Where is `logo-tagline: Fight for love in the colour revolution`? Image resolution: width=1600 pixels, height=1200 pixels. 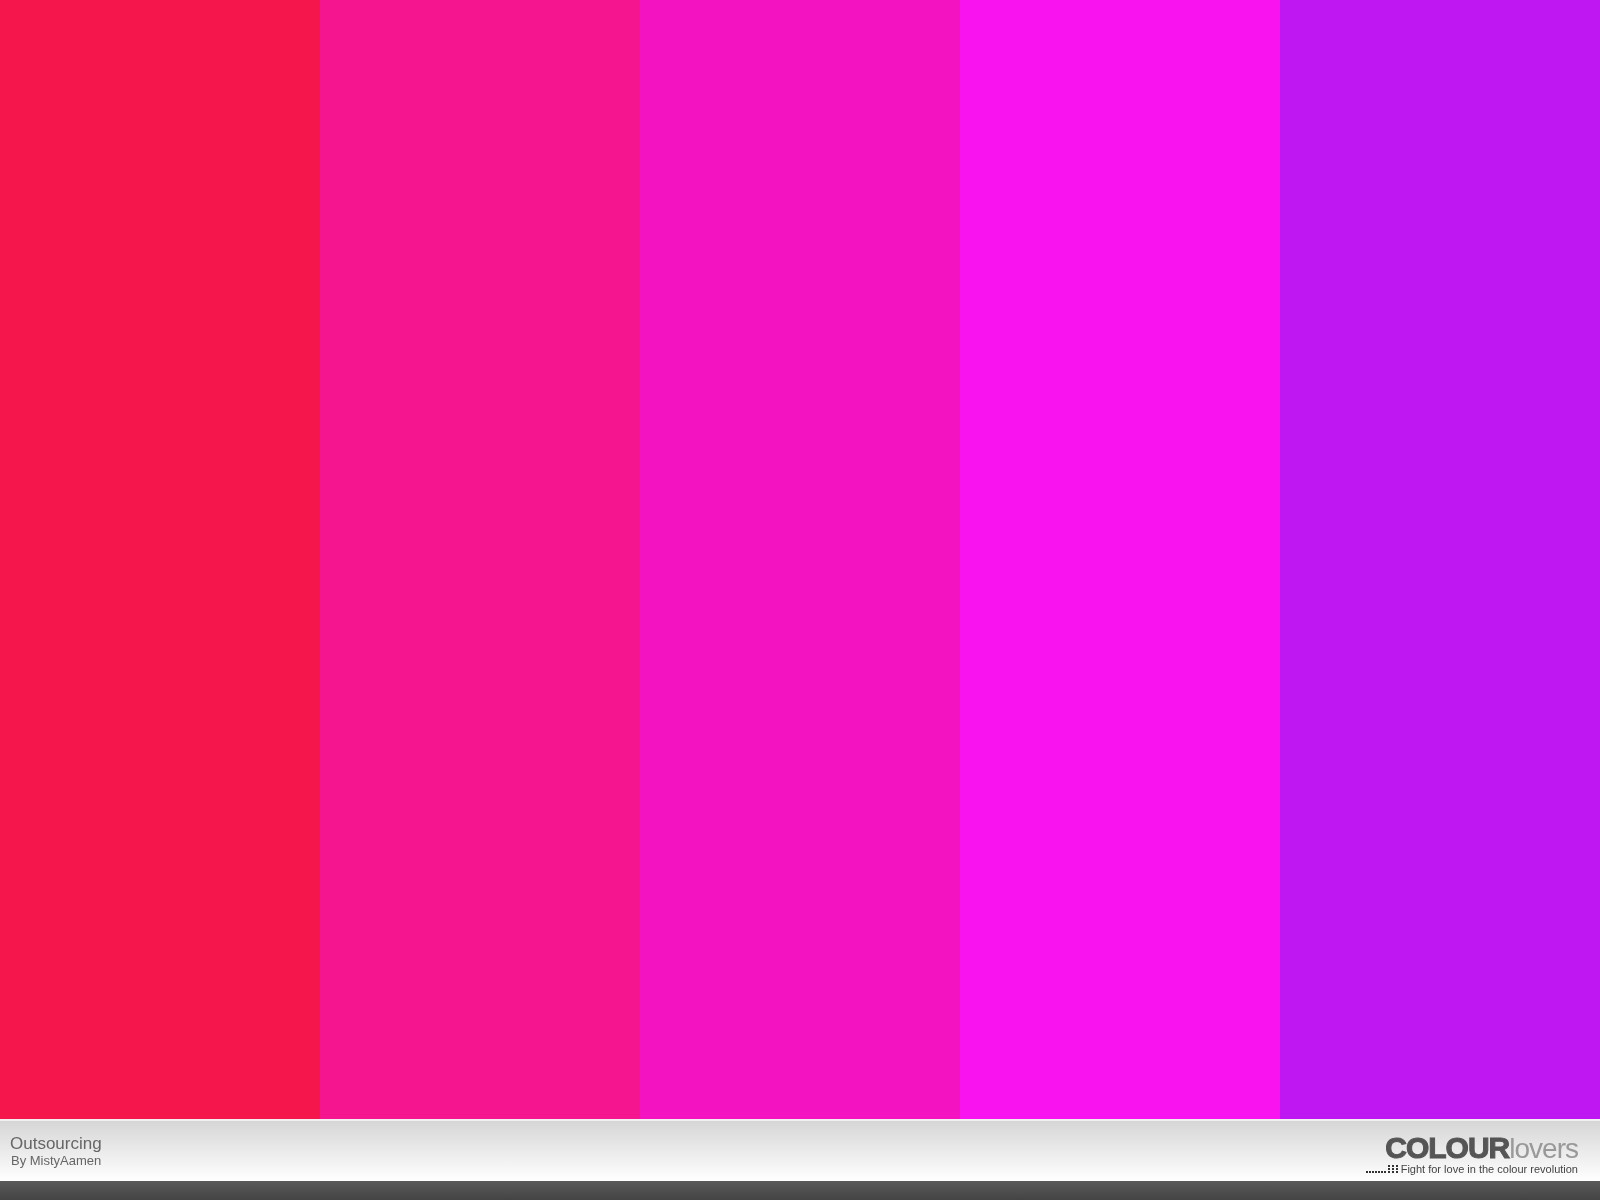
logo-tagline: Fight for love in the colour revolution is located at coordinates (1489, 1168).